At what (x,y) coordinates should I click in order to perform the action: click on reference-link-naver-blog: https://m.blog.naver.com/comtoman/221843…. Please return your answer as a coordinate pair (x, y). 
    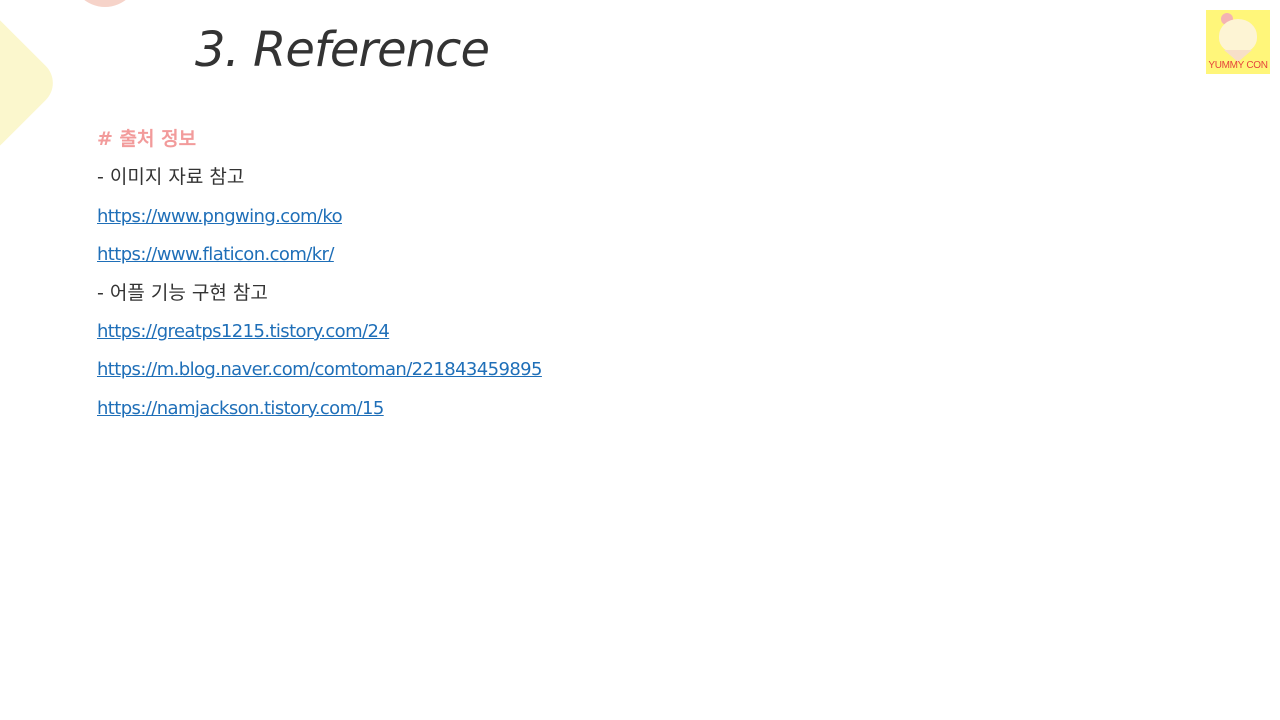
    Looking at the image, I should click on (319, 369).